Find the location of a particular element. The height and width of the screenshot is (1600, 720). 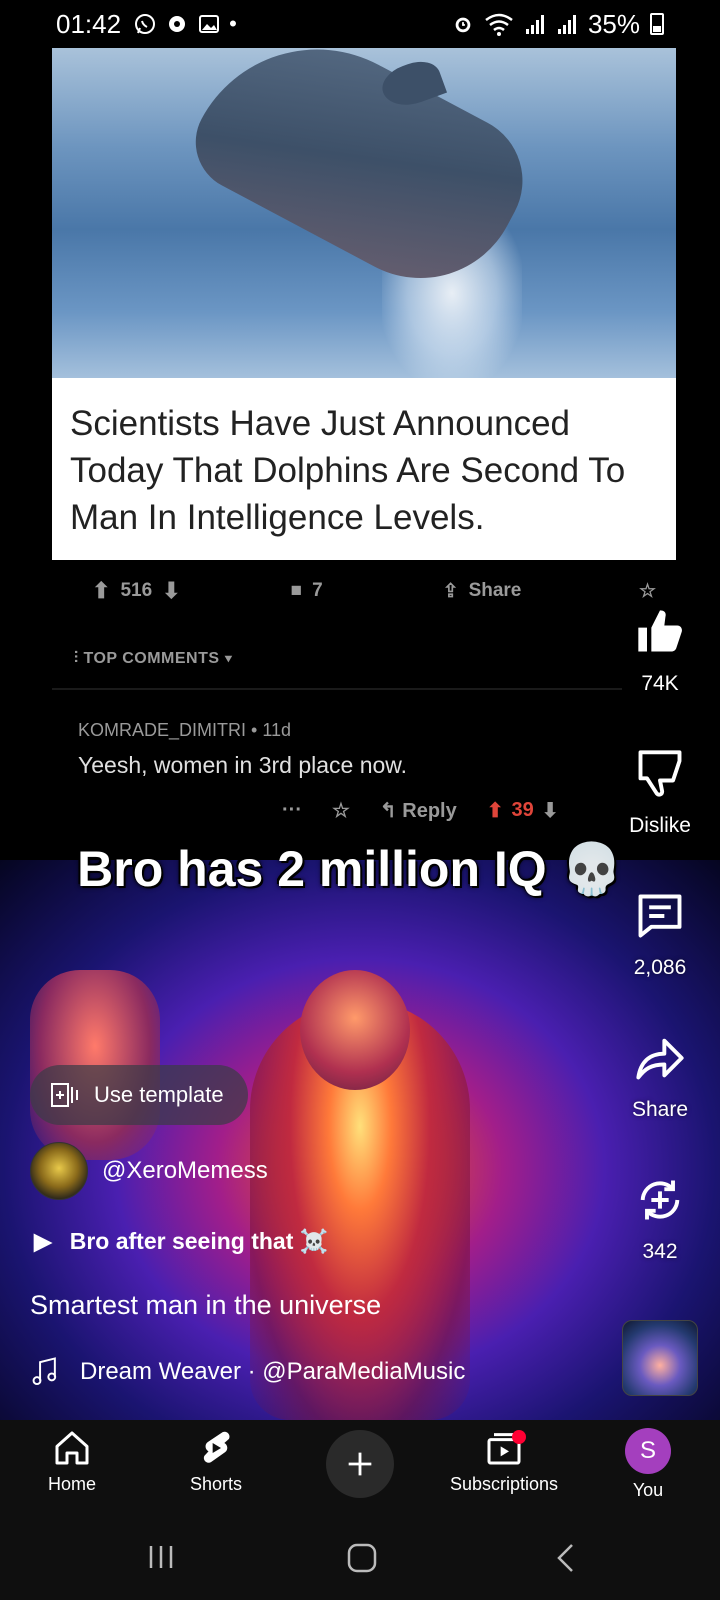

comment-author: KOMRADE_DIMITRI • 11d is located at coordinates (185, 730).